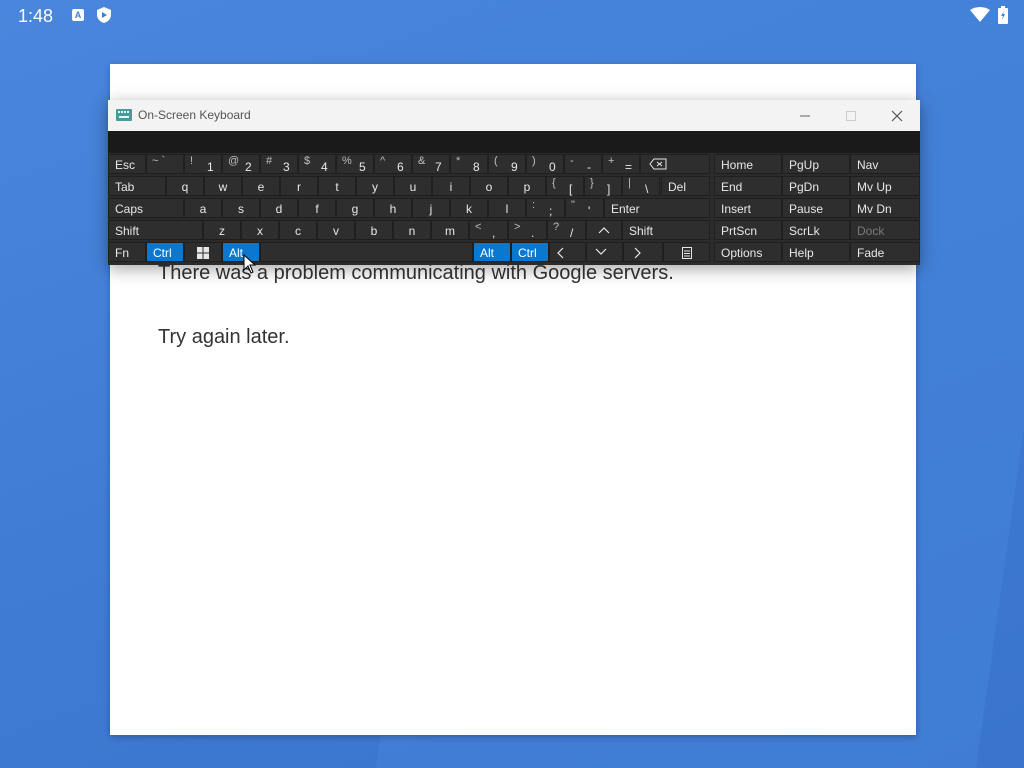 The height and width of the screenshot is (768, 1024). I want to click on maximize-button, so click(851, 115).